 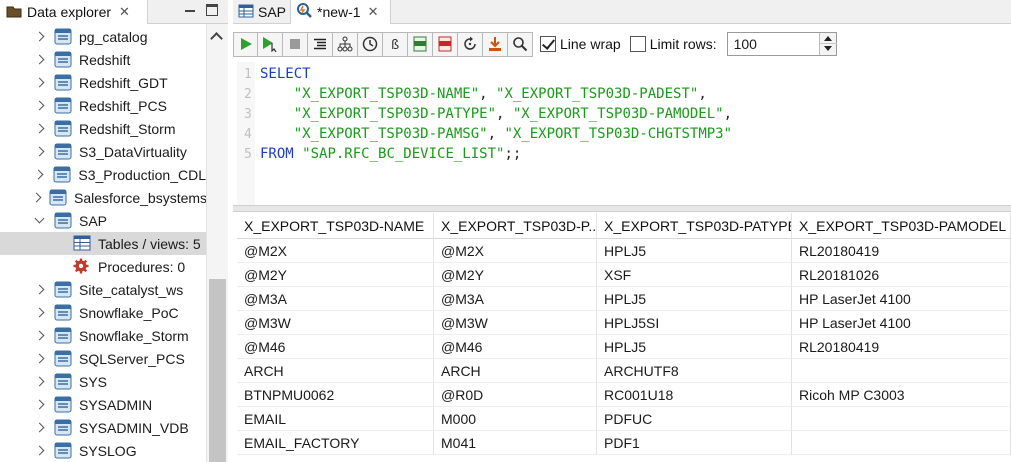 I want to click on parameters-button: ß, so click(x=395, y=44).